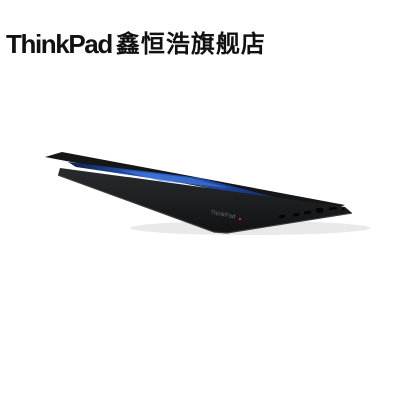  What do you see at coordinates (319, 210) in the screenshot?
I see `port-ethernet` at bounding box center [319, 210].